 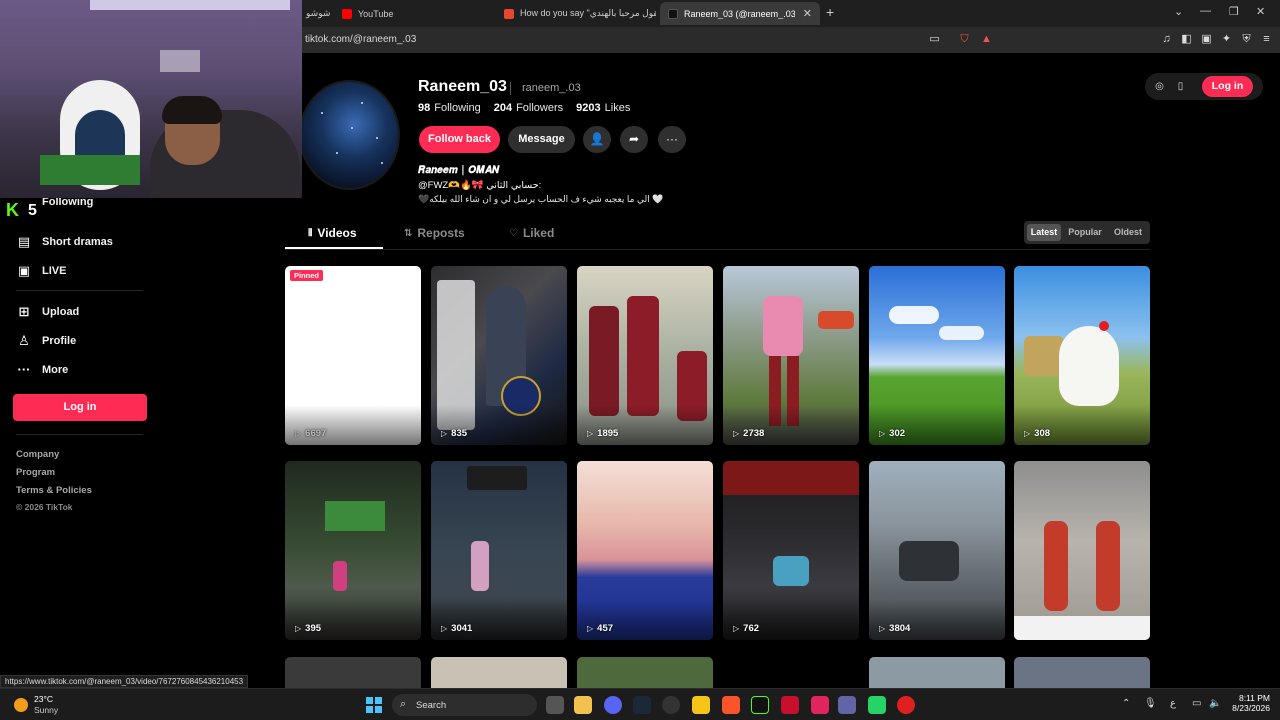 I want to click on video-card: ▷ 308, so click(x=1082, y=355).